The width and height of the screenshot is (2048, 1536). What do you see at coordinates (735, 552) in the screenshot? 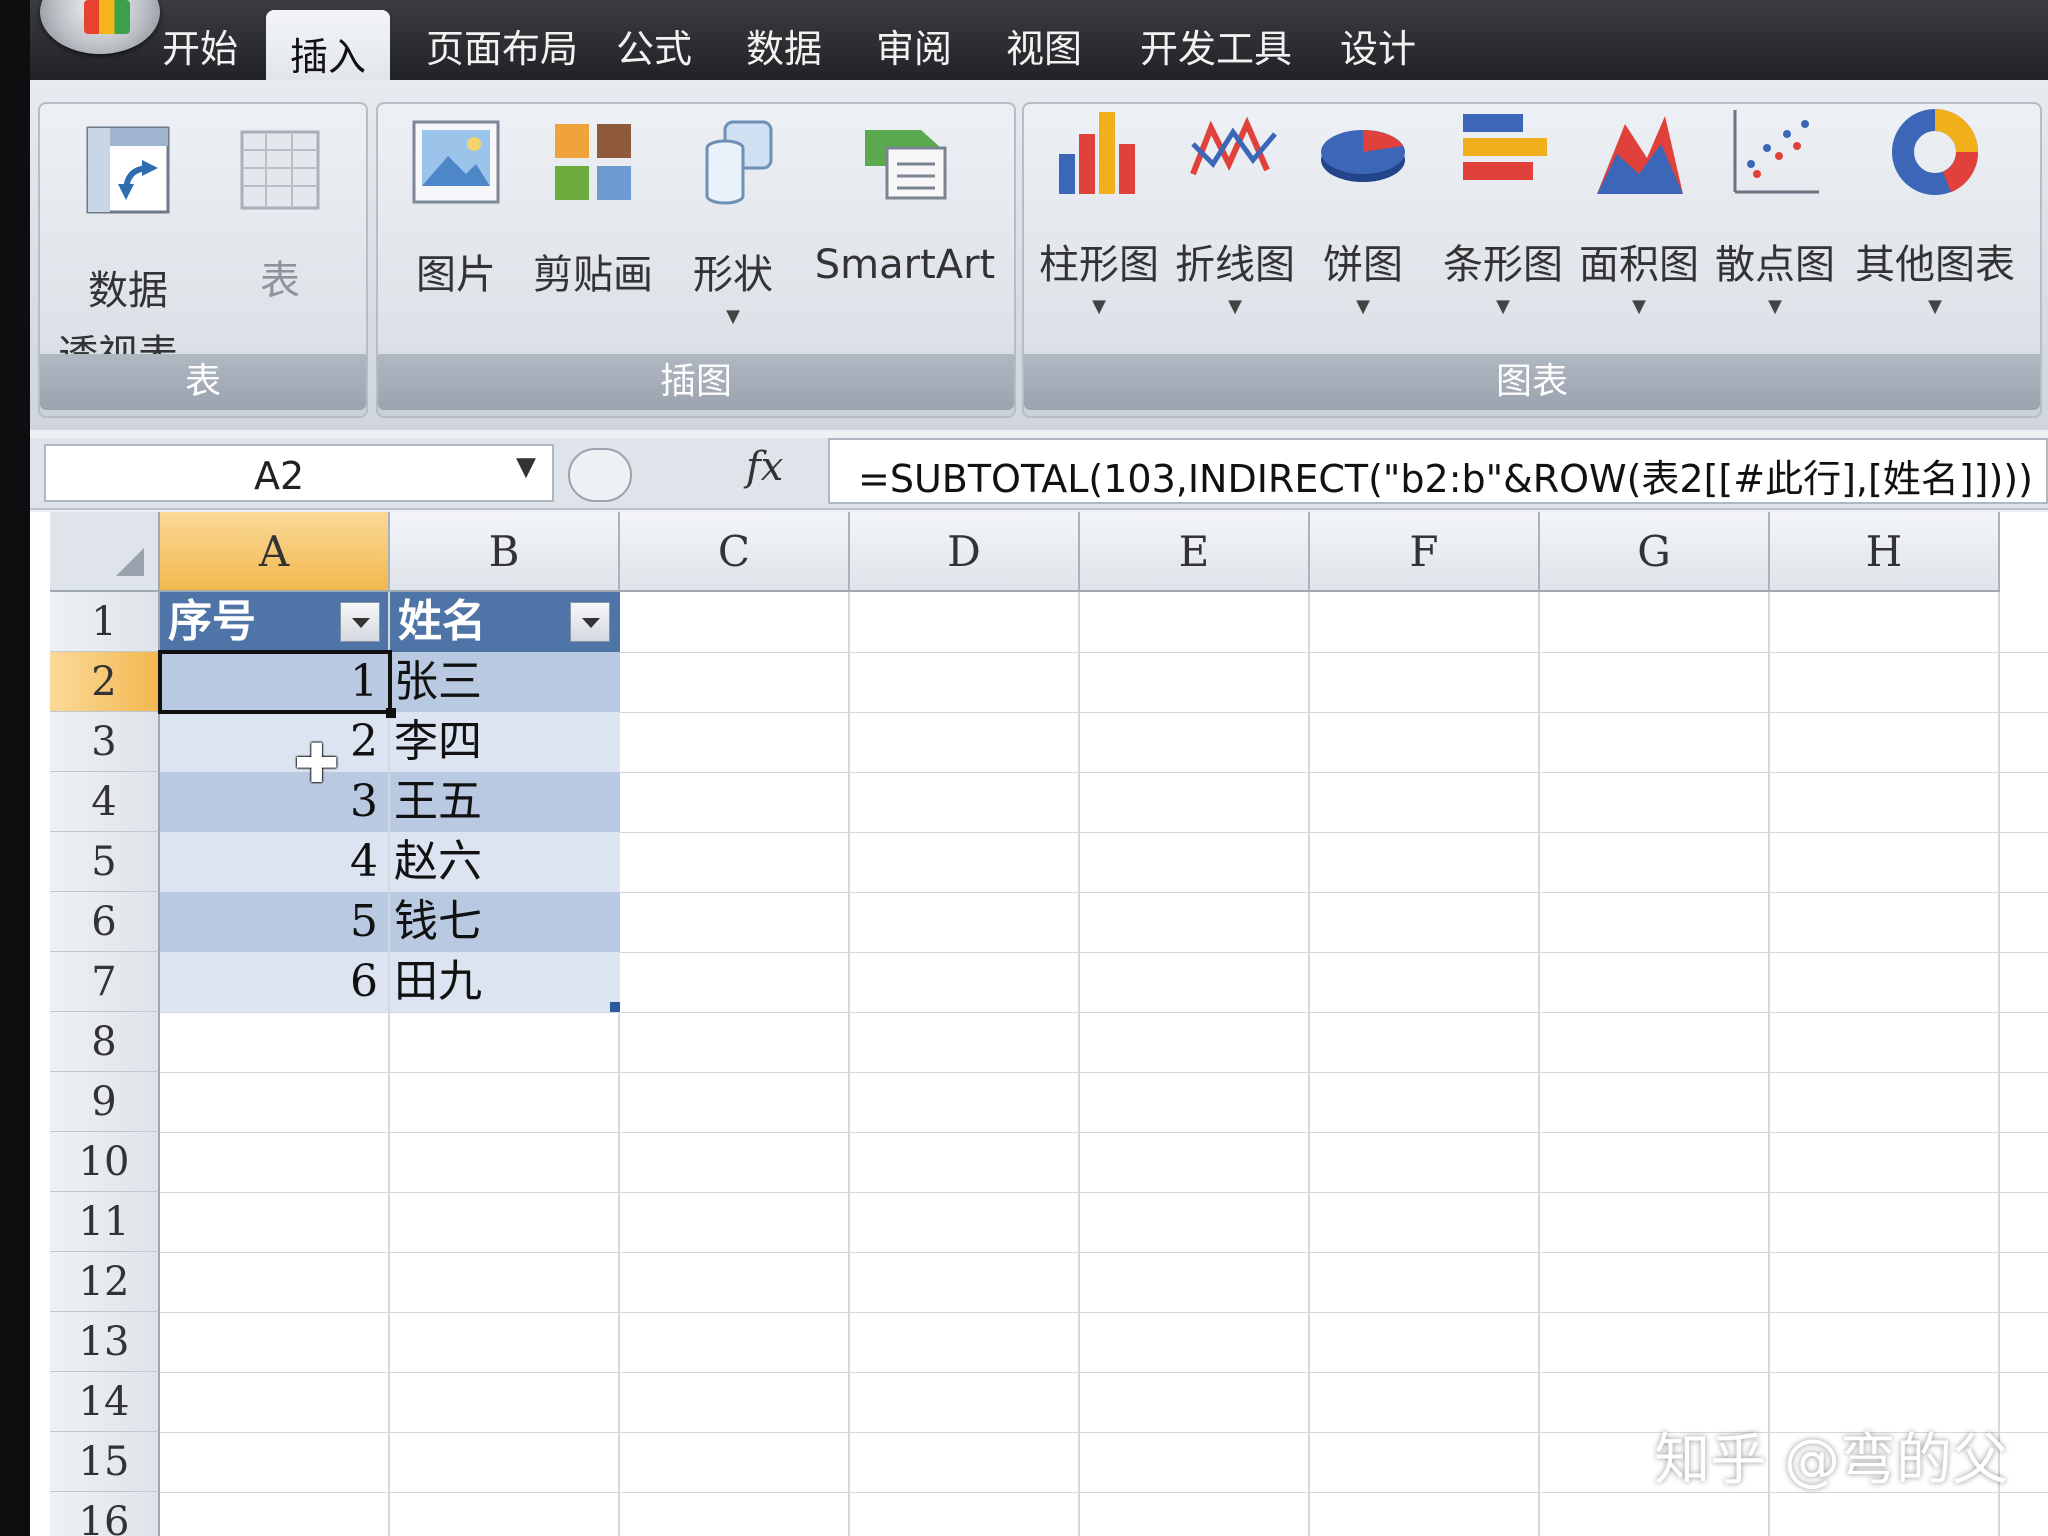
I see `column-header-c: C` at bounding box center [735, 552].